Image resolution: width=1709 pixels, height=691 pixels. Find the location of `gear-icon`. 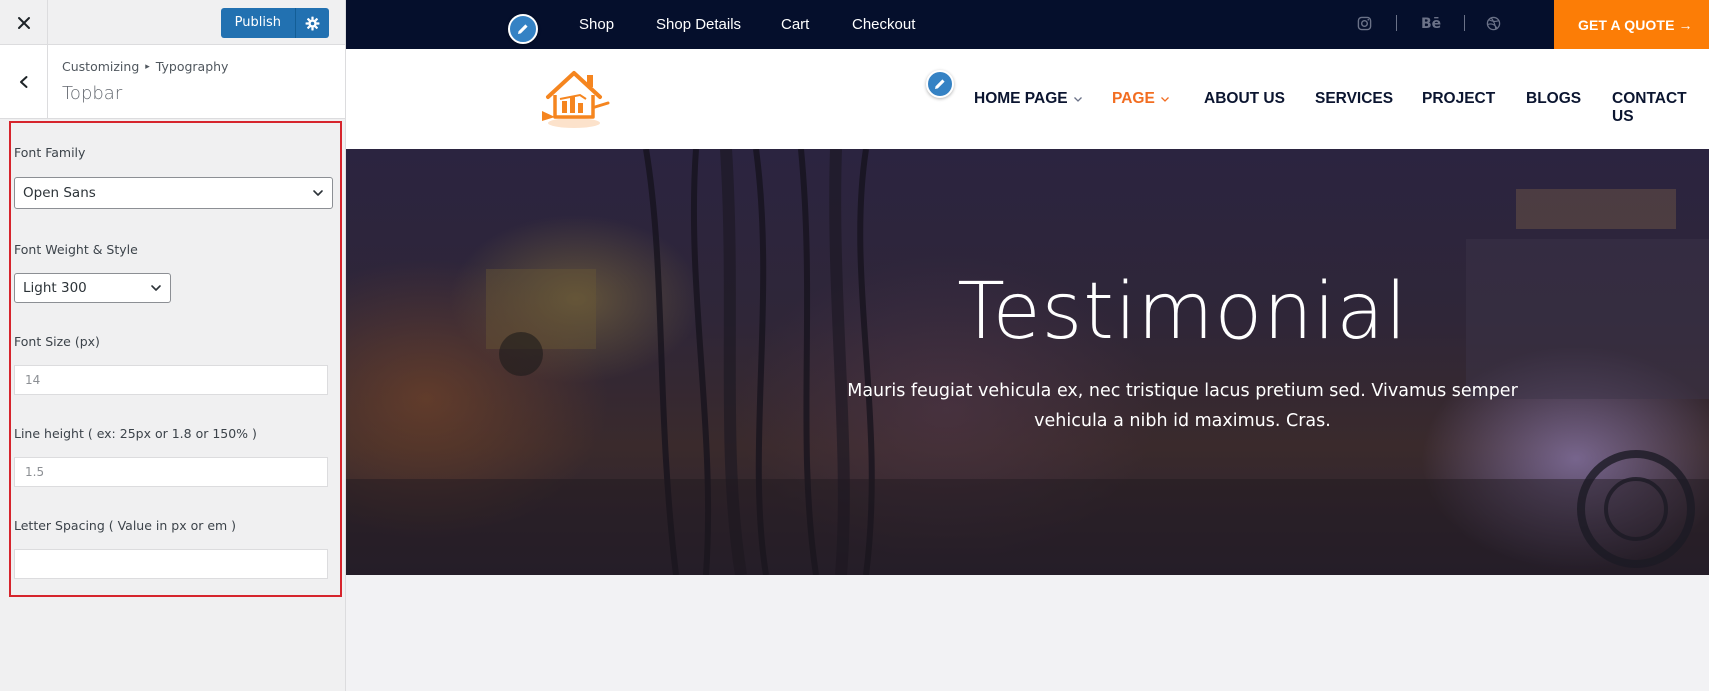

gear-icon is located at coordinates (312, 23).